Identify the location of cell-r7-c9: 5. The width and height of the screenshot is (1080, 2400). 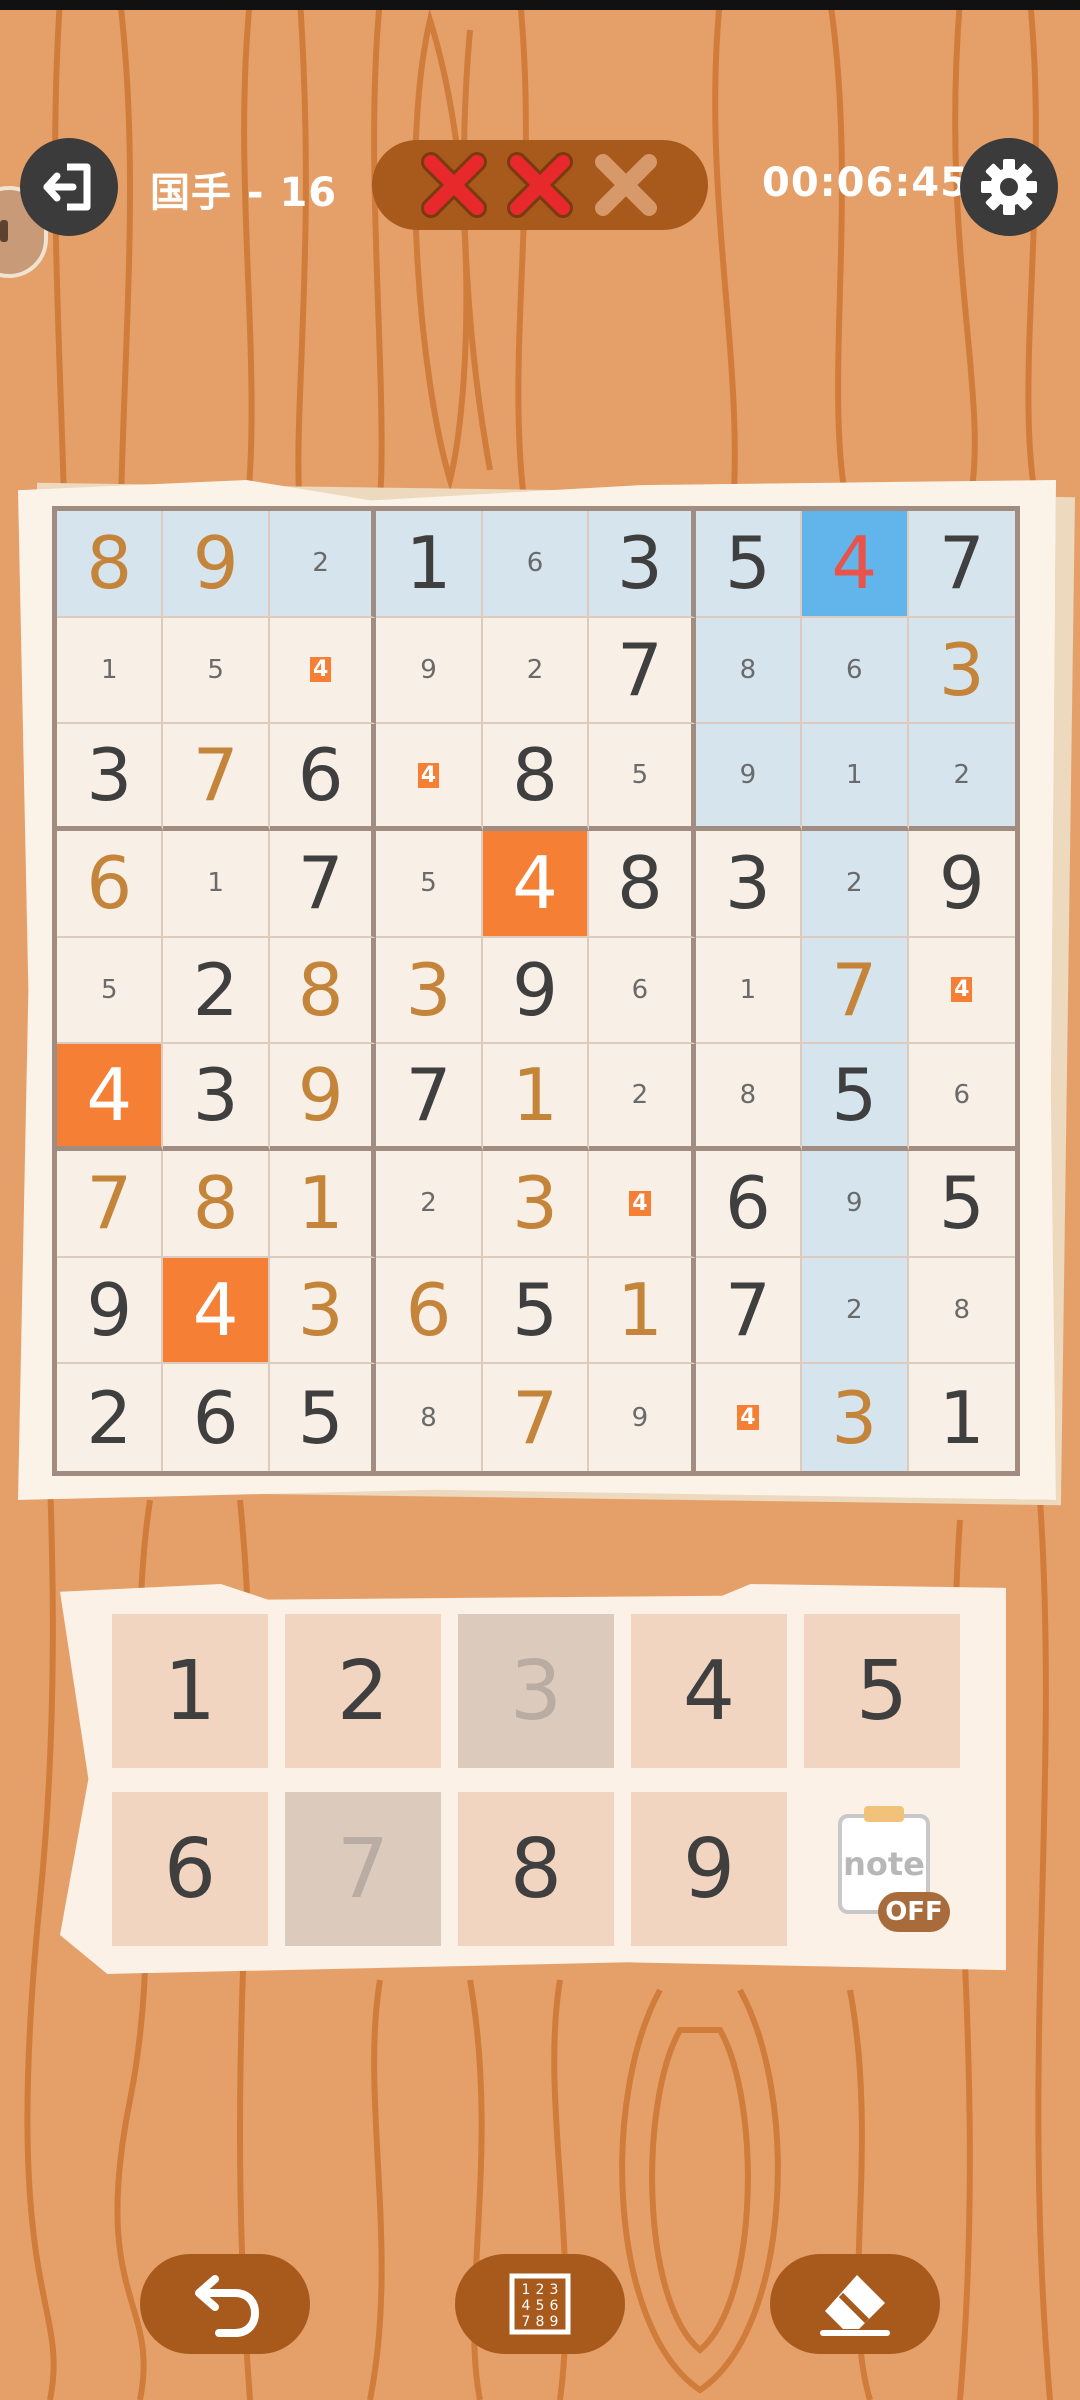
(961, 1204).